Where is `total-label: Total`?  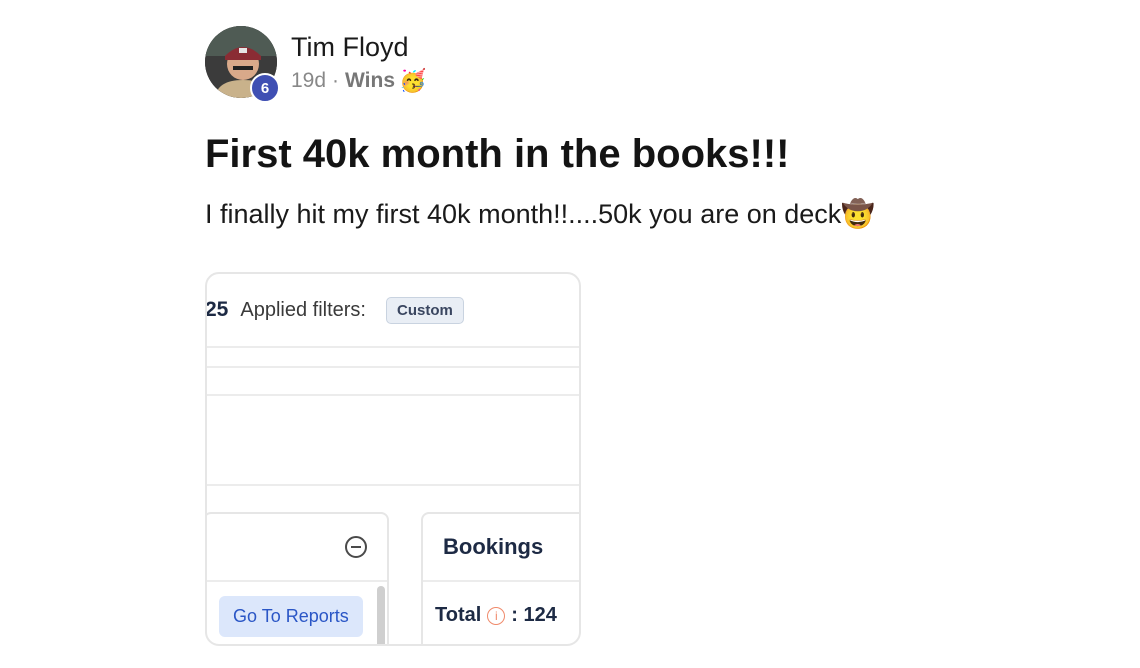
total-label: Total is located at coordinates (458, 615).